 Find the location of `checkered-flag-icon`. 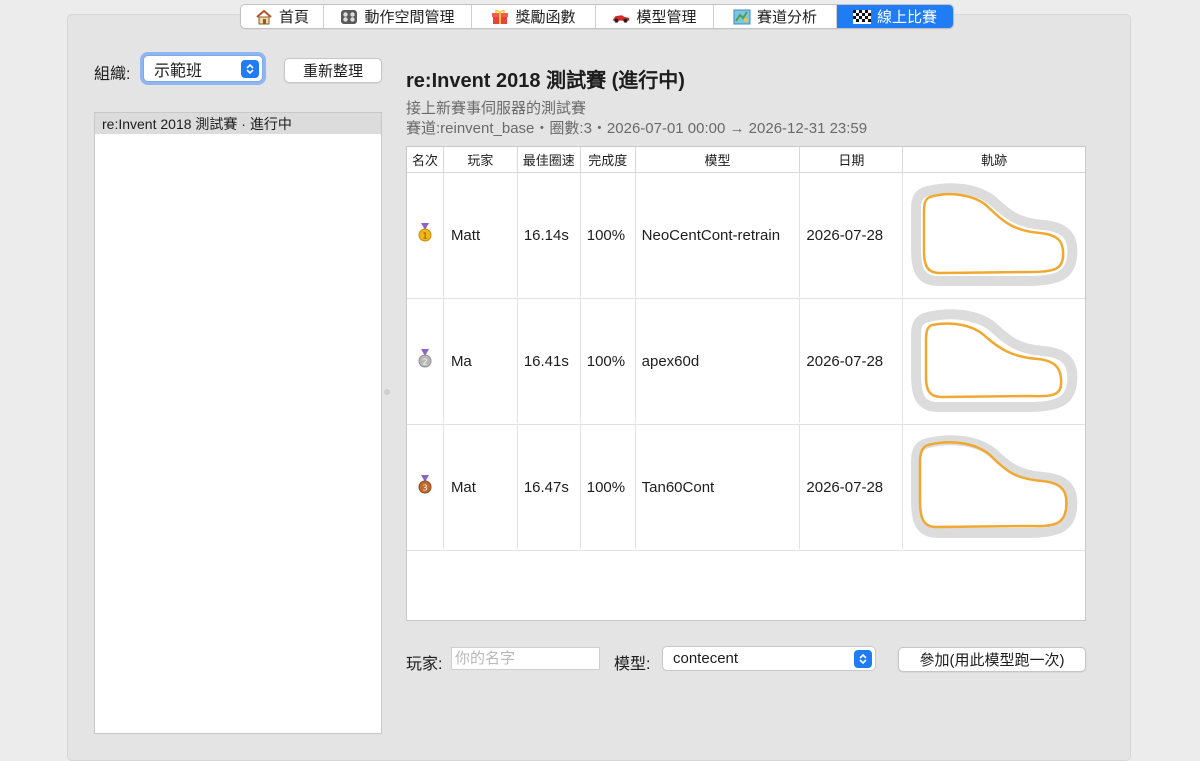

checkered-flag-icon is located at coordinates (861, 17).